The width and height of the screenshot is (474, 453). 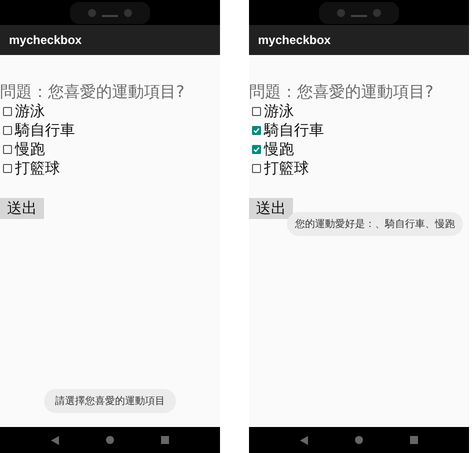 I want to click on toast-message: 請選擇您喜愛的運動項目, so click(x=110, y=401).